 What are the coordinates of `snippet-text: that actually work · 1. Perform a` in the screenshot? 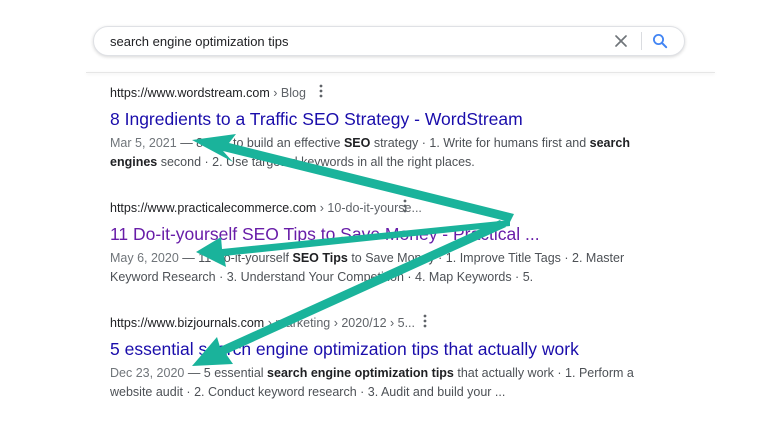 It's located at (543, 373).